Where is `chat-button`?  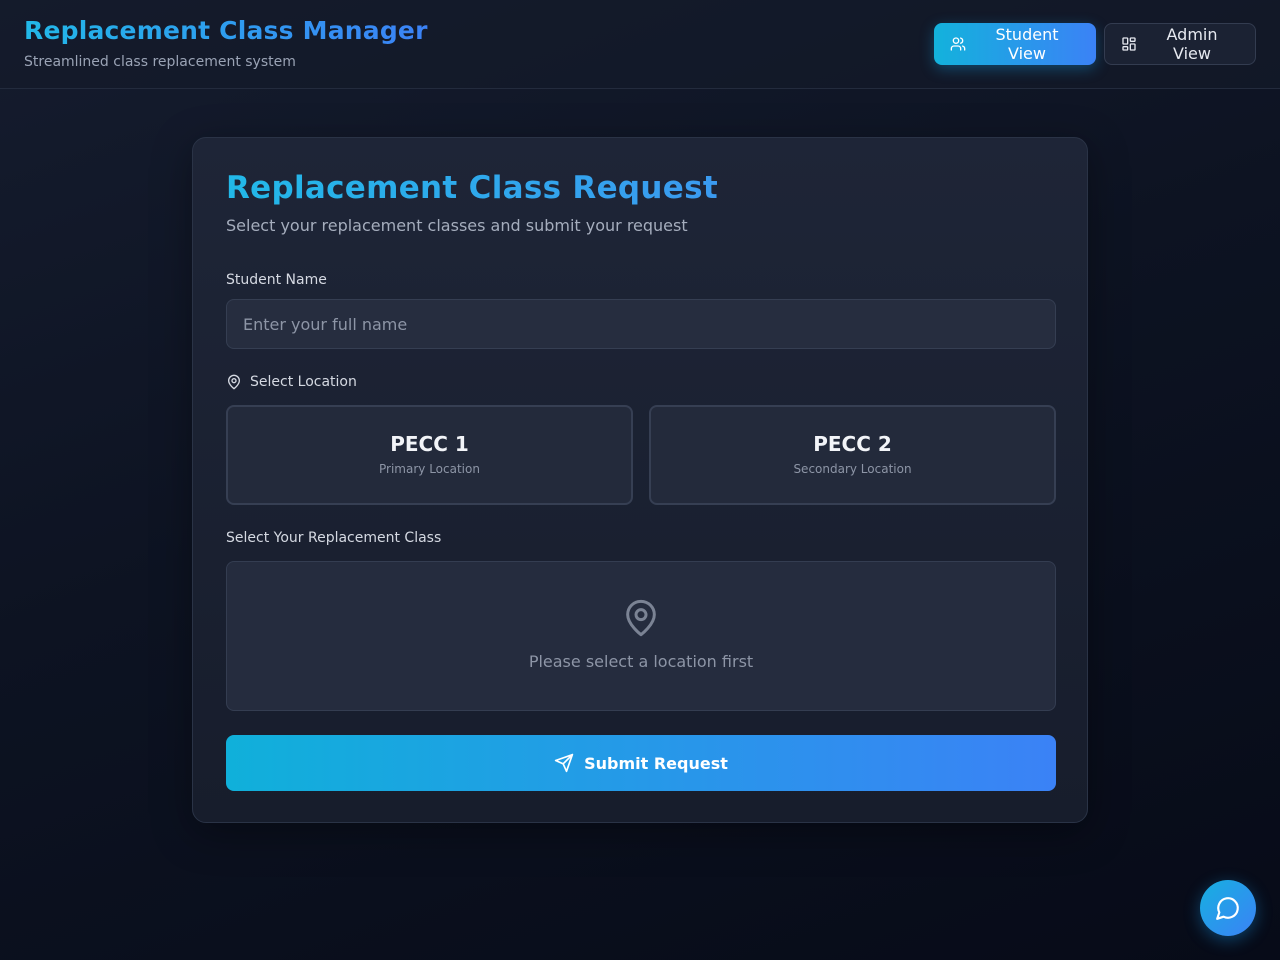
chat-button is located at coordinates (1228, 908).